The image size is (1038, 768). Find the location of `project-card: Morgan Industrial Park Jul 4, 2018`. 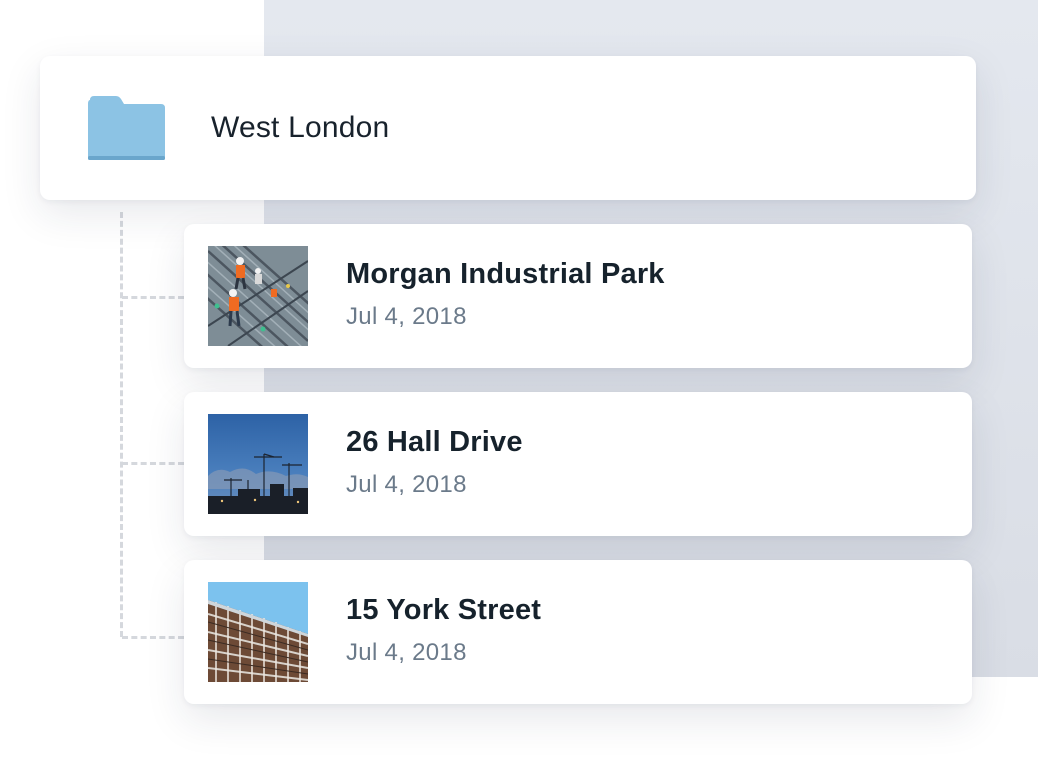

project-card: Morgan Industrial Park Jul 4, 2018 is located at coordinates (578, 296).